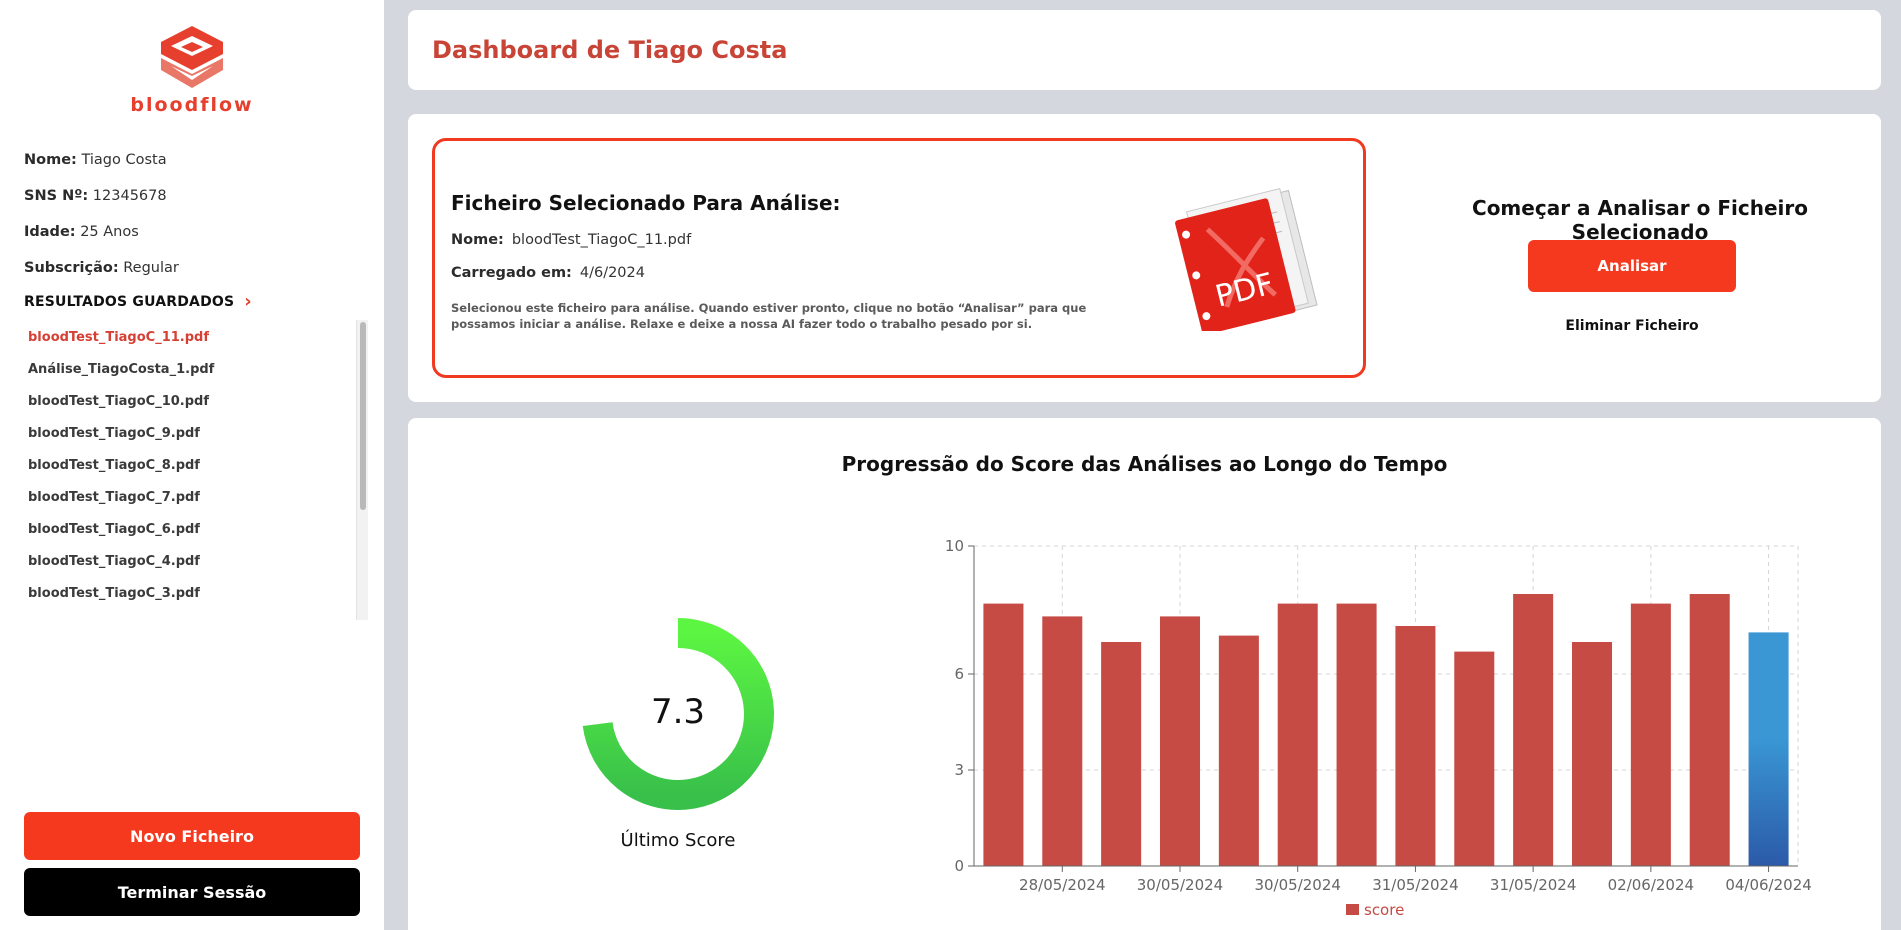  What do you see at coordinates (363, 416) in the screenshot?
I see `scrollbar-thumb` at bounding box center [363, 416].